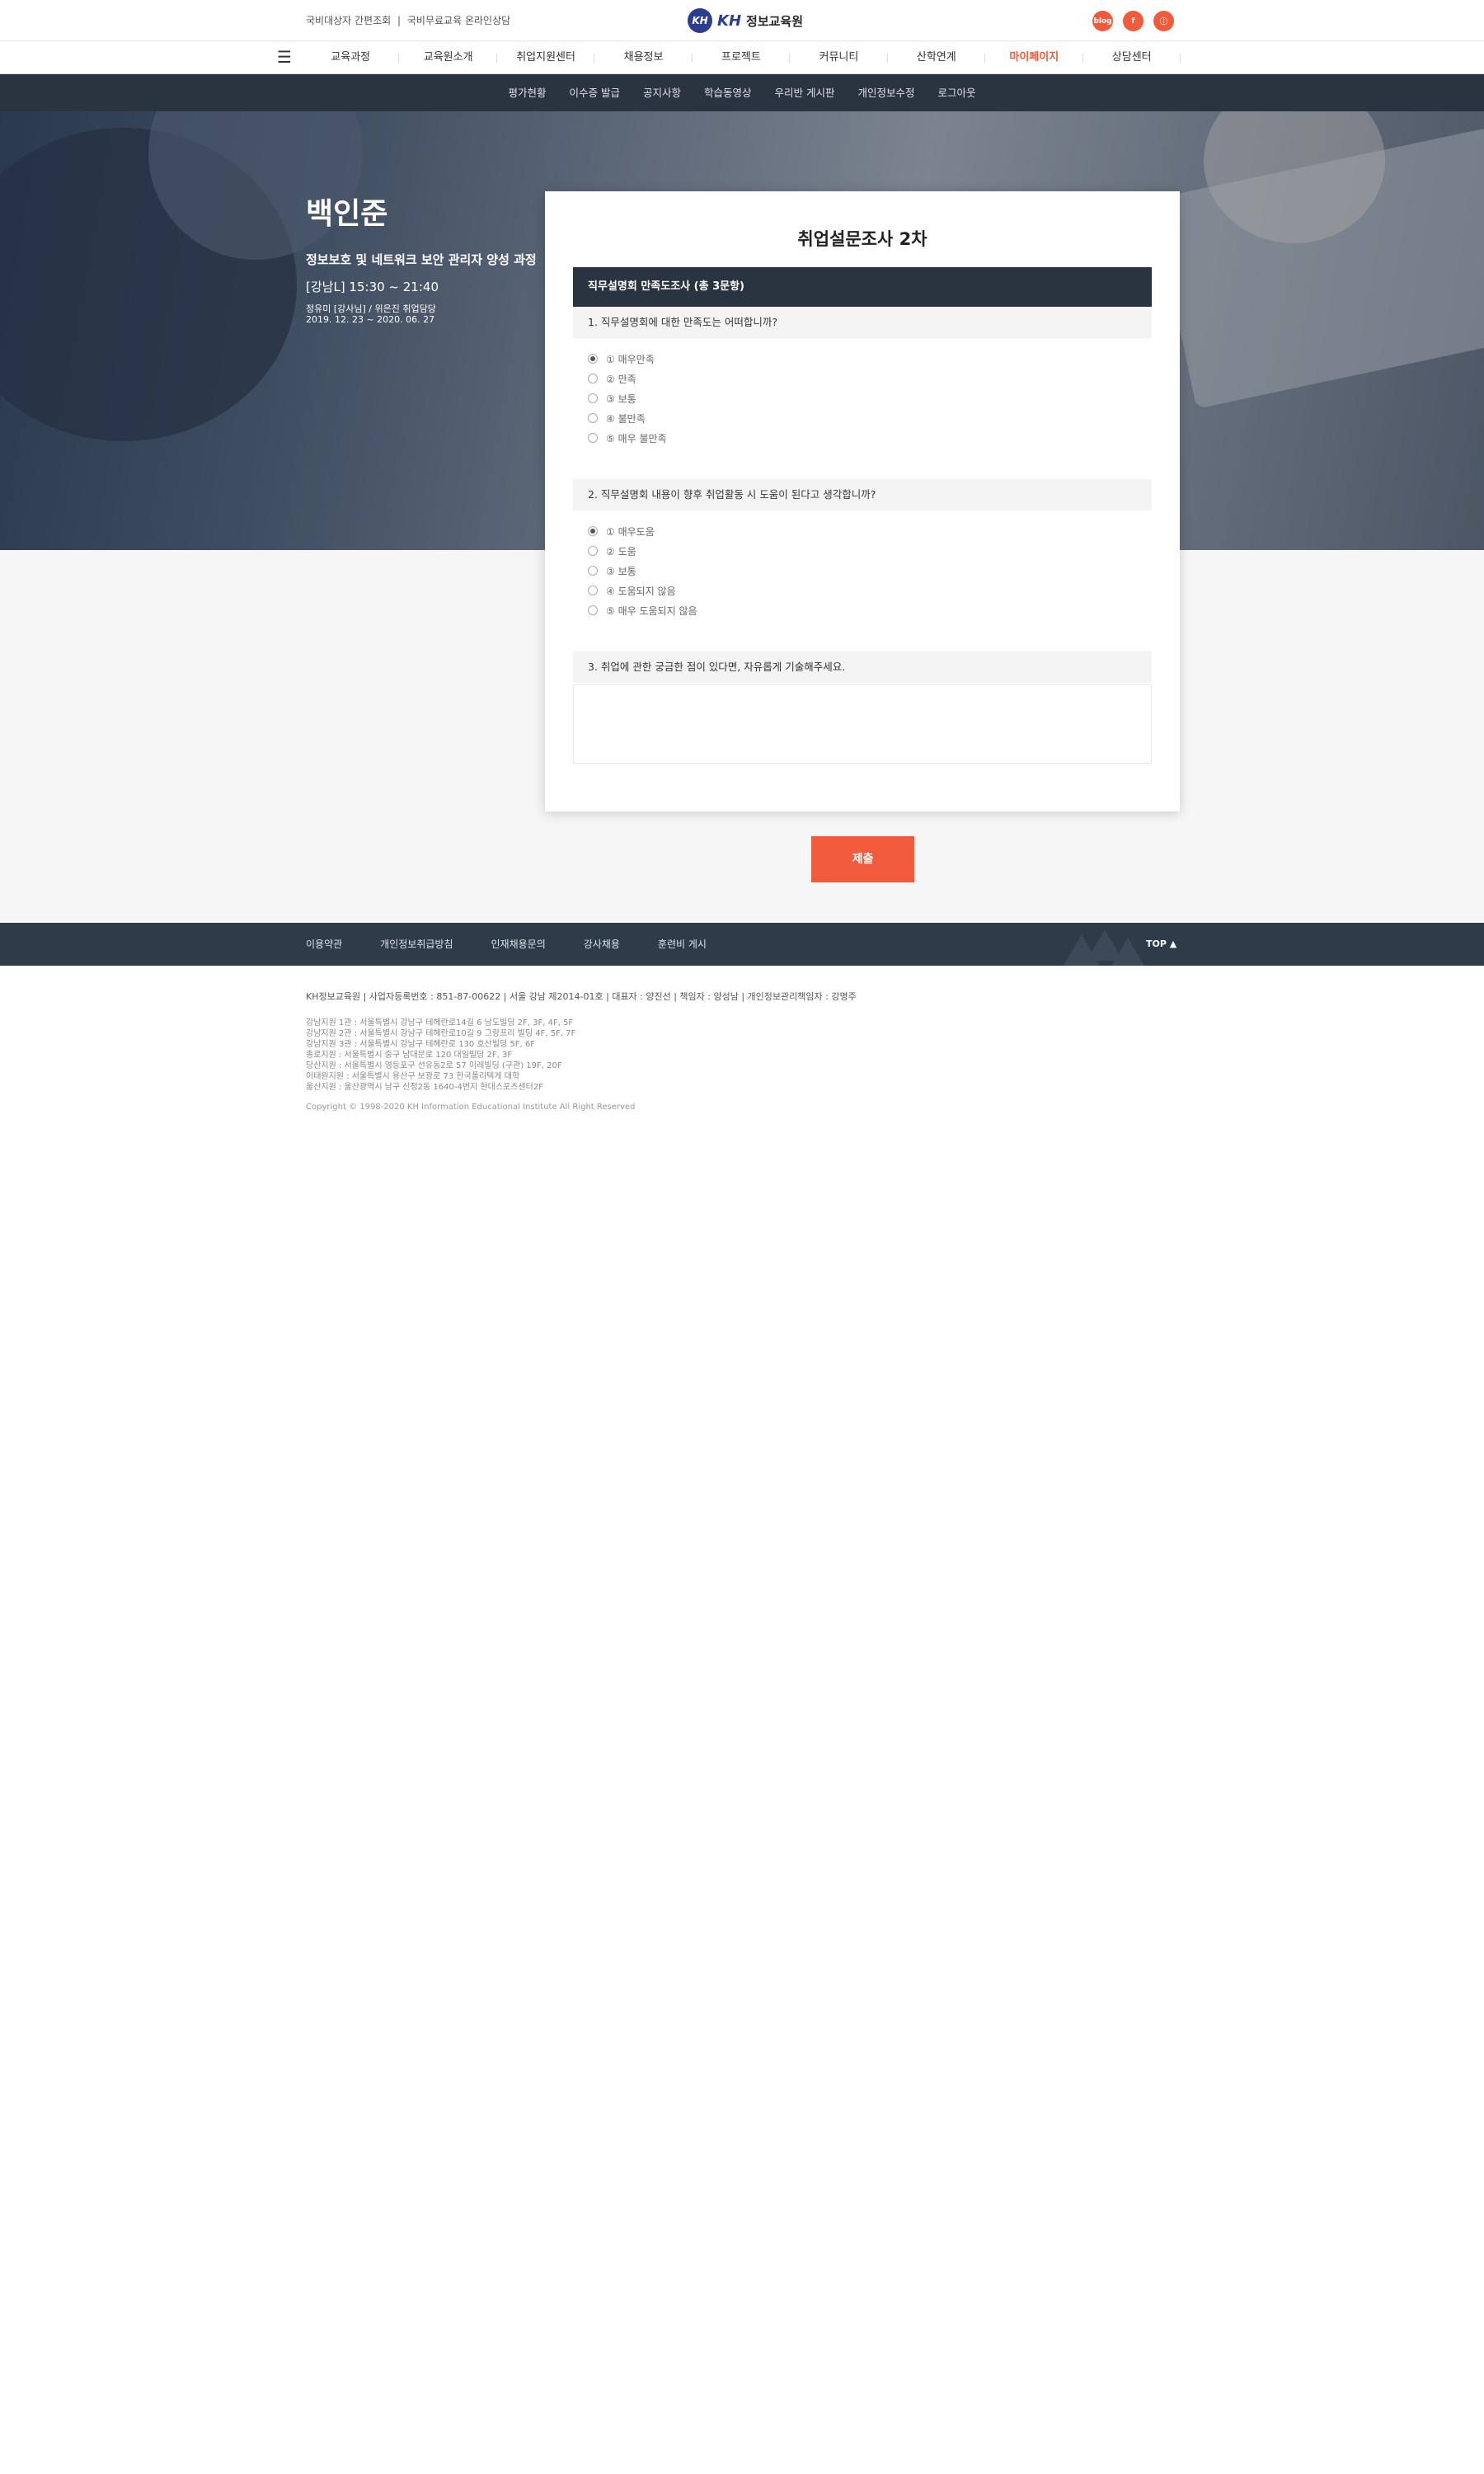  What do you see at coordinates (937, 57) in the screenshot?
I see `nav-item-industry: 산학연계` at bounding box center [937, 57].